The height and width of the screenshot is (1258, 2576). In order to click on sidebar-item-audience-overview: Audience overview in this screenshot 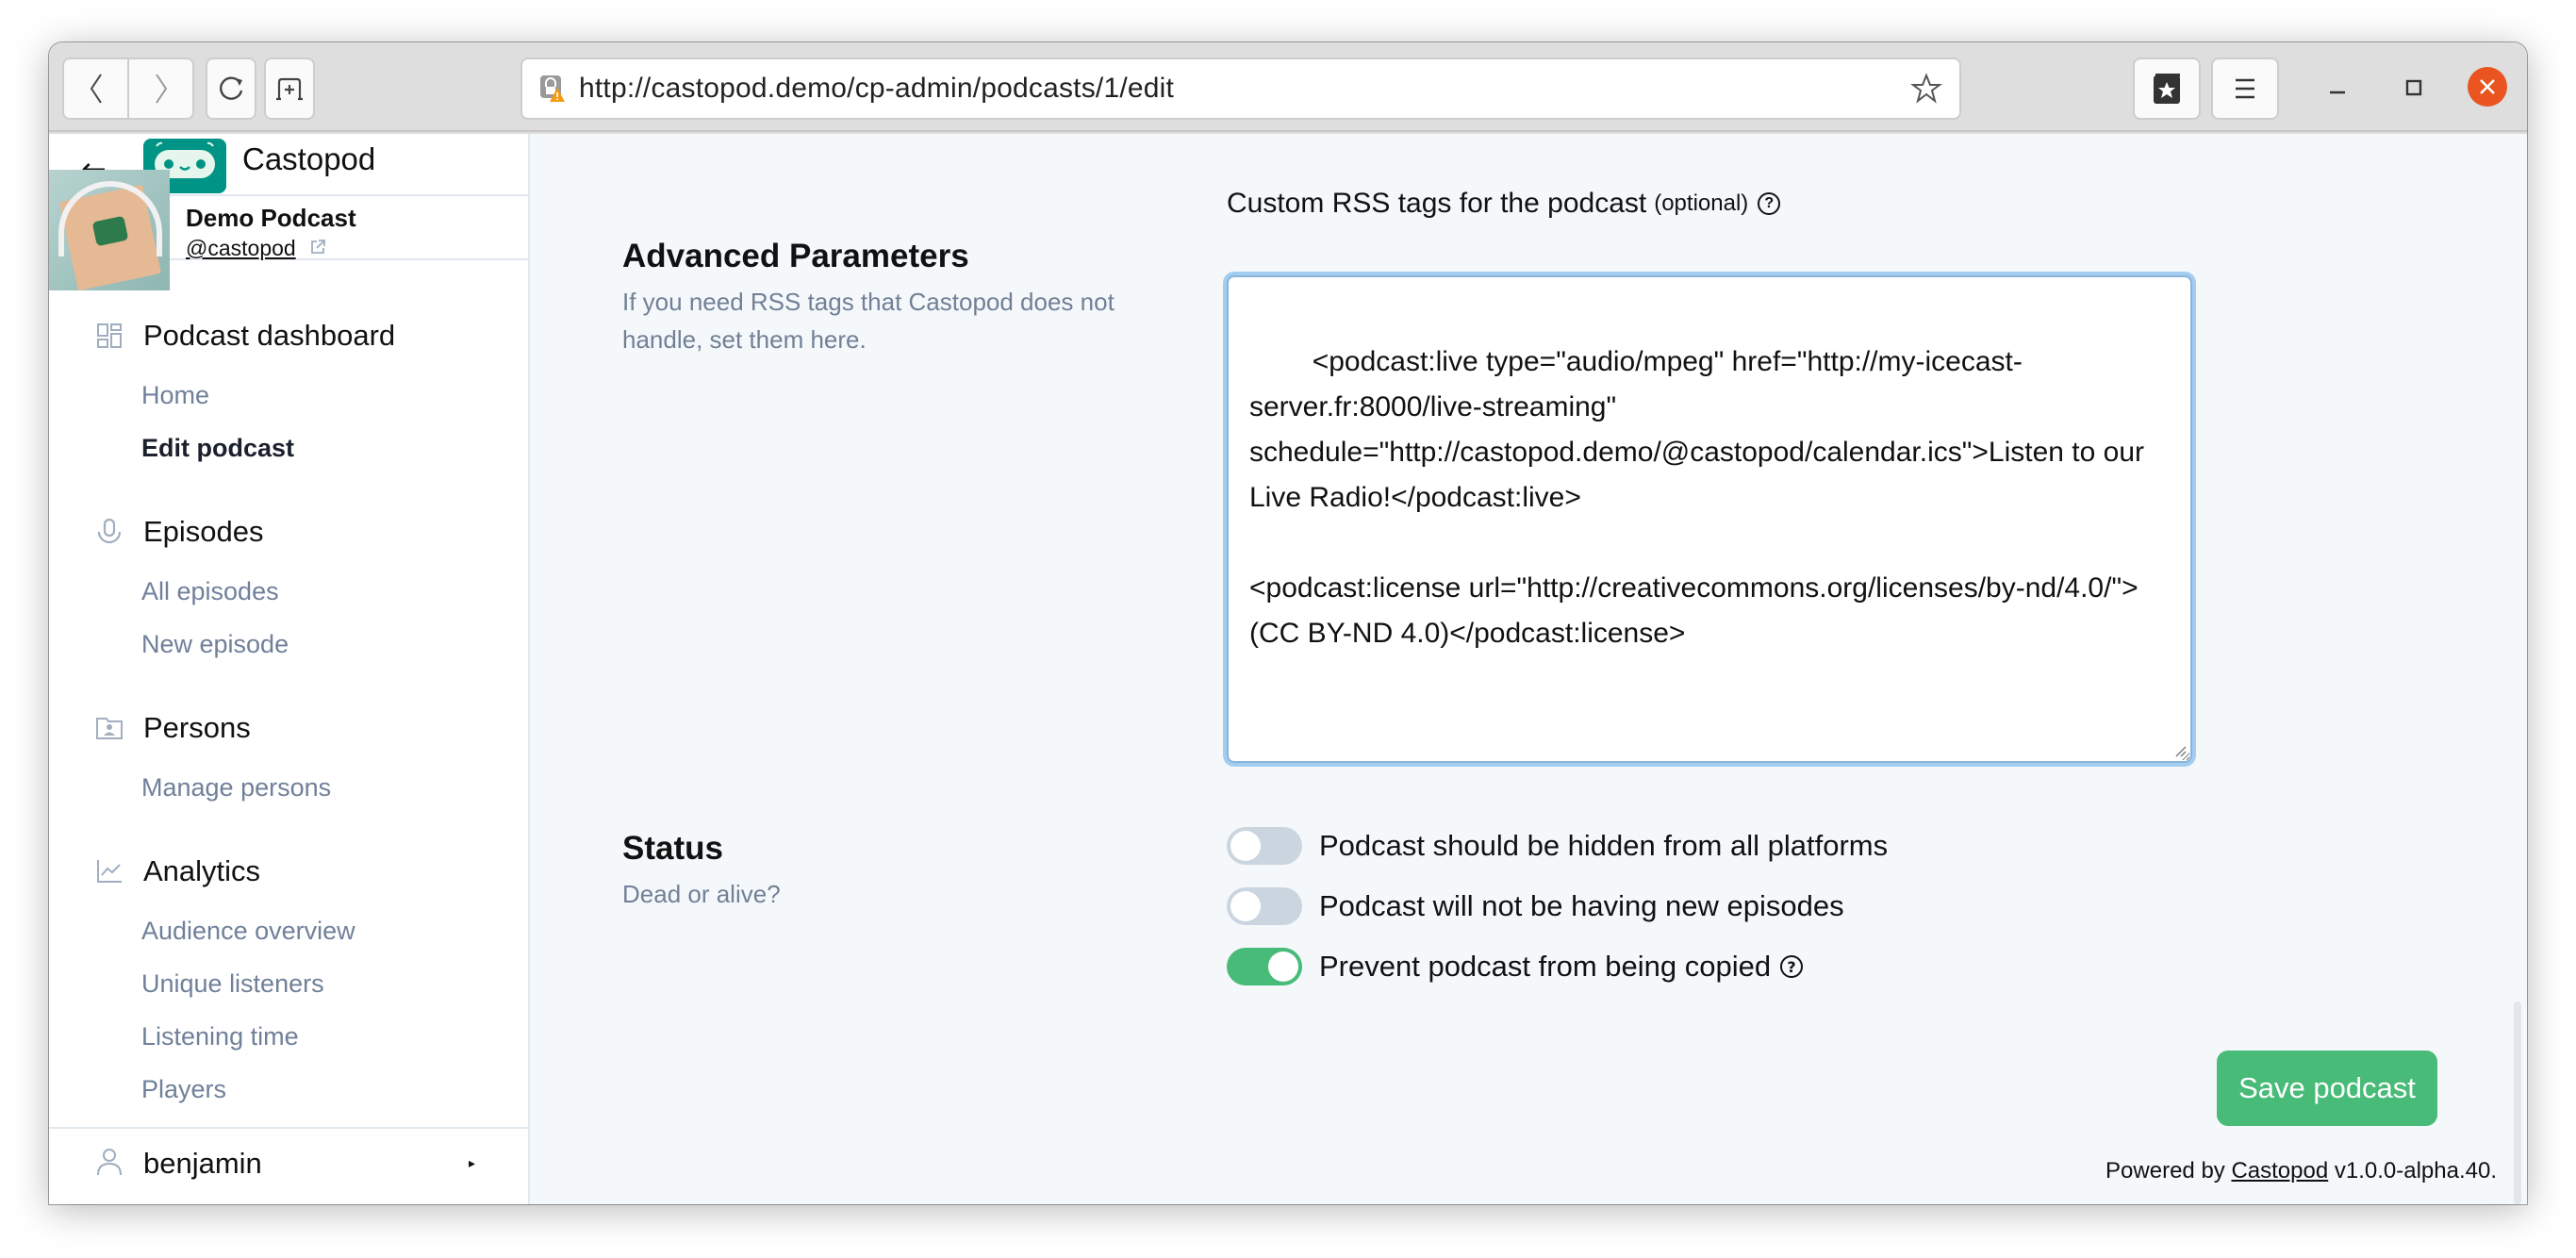, I will do `click(248, 931)`.